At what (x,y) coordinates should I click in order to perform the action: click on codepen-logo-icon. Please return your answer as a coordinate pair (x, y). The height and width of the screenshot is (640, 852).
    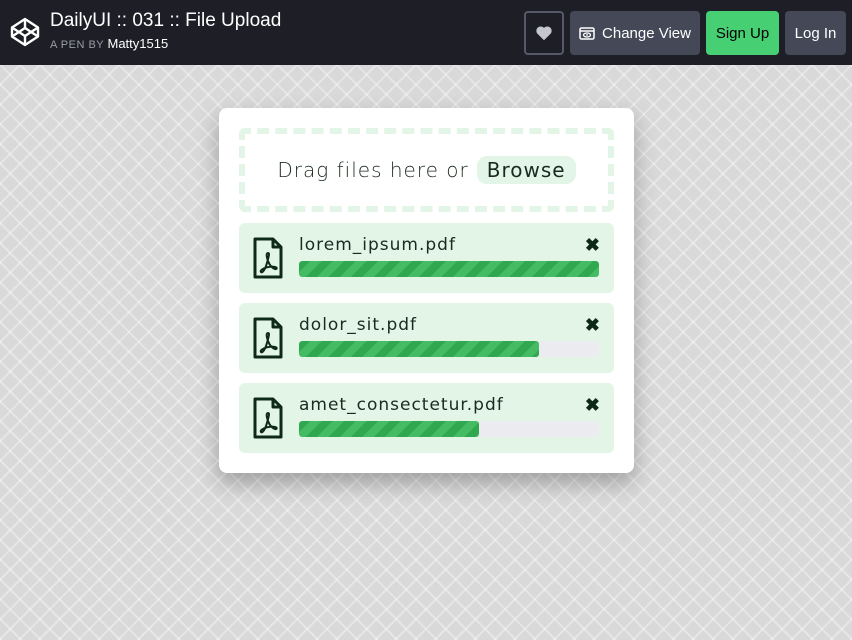
    Looking at the image, I should click on (25, 32).